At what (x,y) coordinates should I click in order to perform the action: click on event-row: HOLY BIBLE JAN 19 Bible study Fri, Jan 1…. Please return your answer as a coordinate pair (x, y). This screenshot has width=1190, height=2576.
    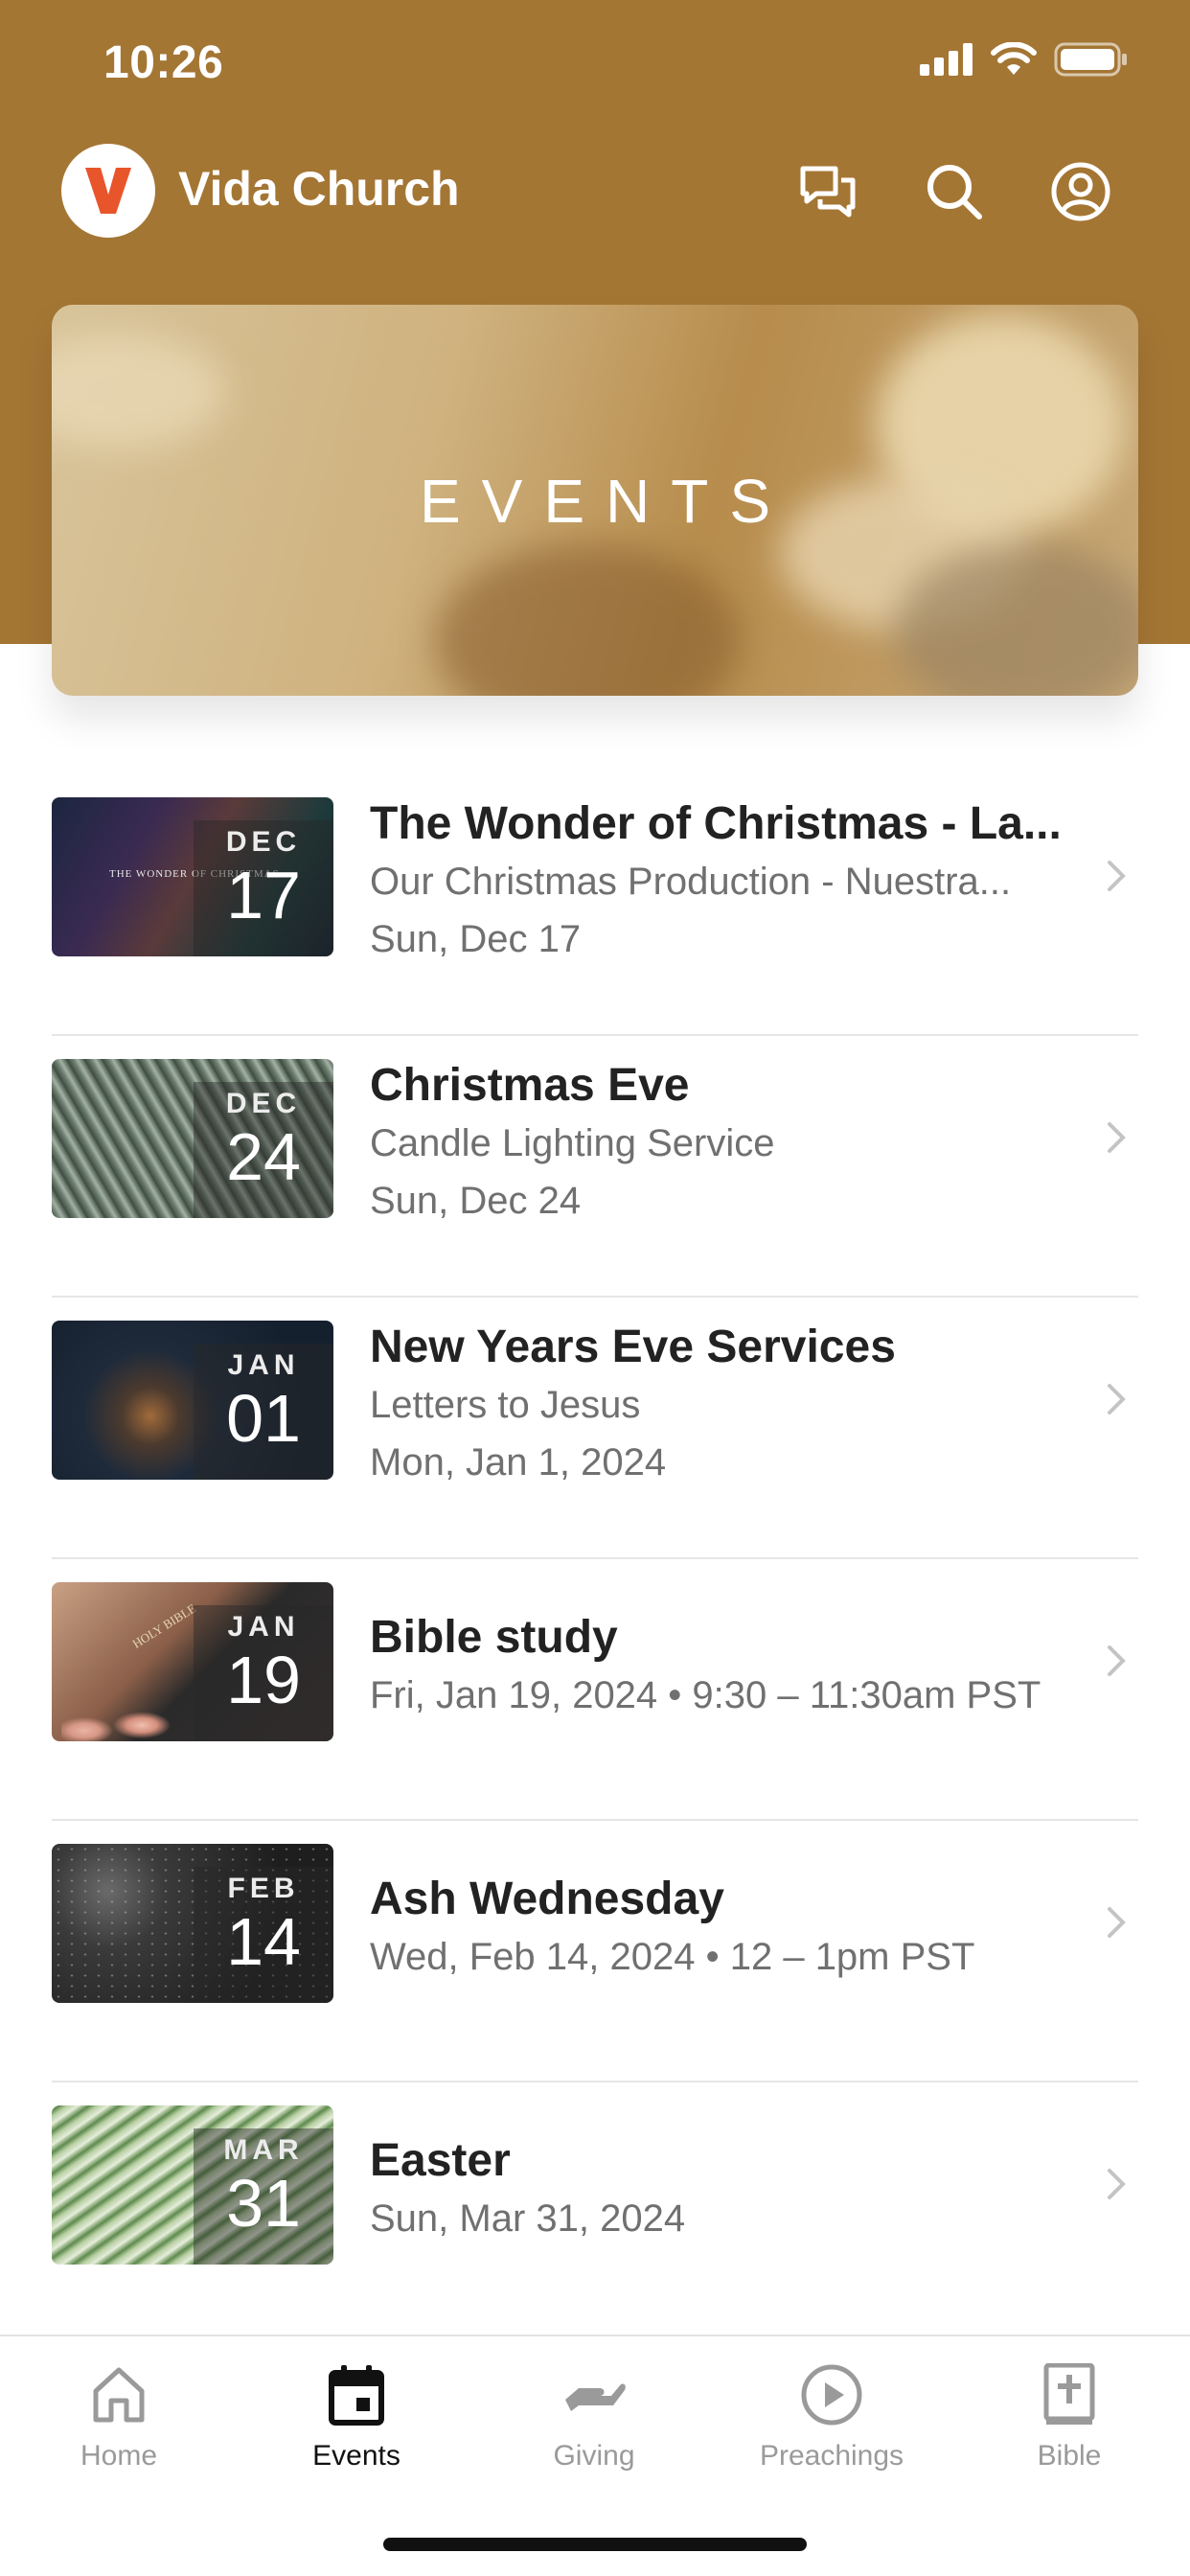
    Looking at the image, I should click on (595, 1690).